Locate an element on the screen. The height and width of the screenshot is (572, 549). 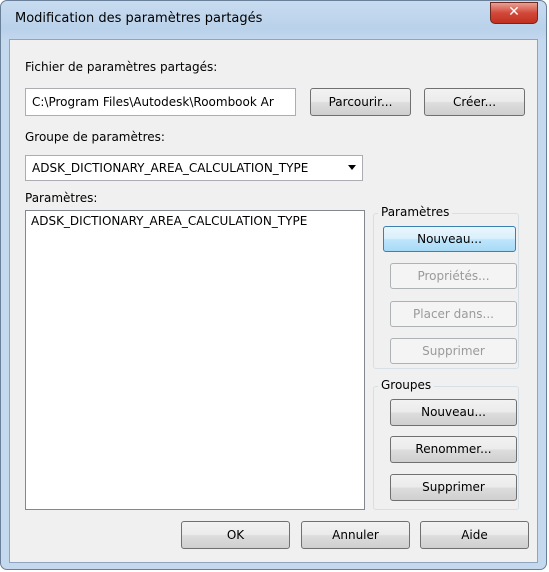
title-bar: Modification des paramètres partagés ✕ is located at coordinates (273, 20).